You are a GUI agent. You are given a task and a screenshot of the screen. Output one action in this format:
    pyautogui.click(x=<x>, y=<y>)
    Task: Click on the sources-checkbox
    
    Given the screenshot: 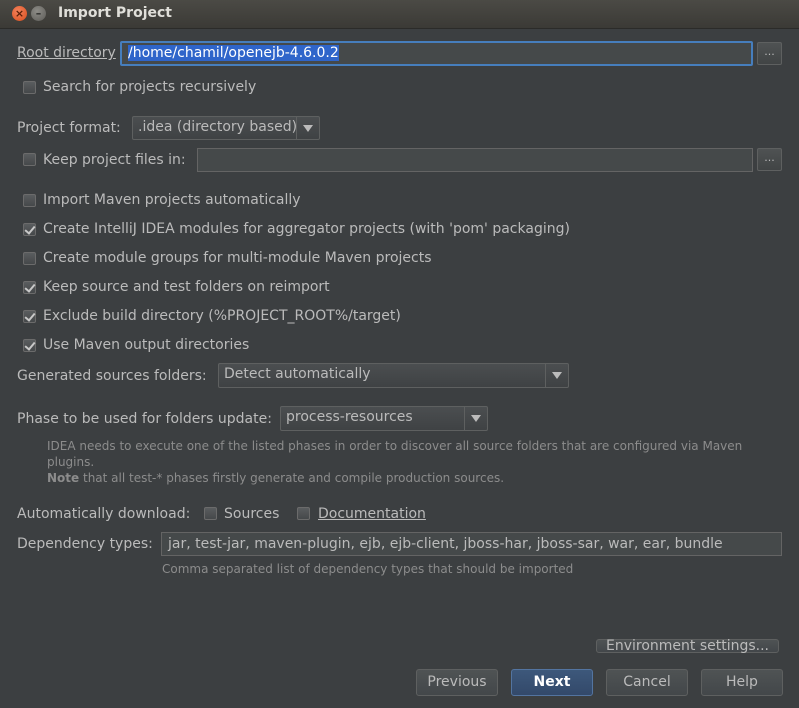 What is the action you would take?
    pyautogui.click(x=210, y=513)
    